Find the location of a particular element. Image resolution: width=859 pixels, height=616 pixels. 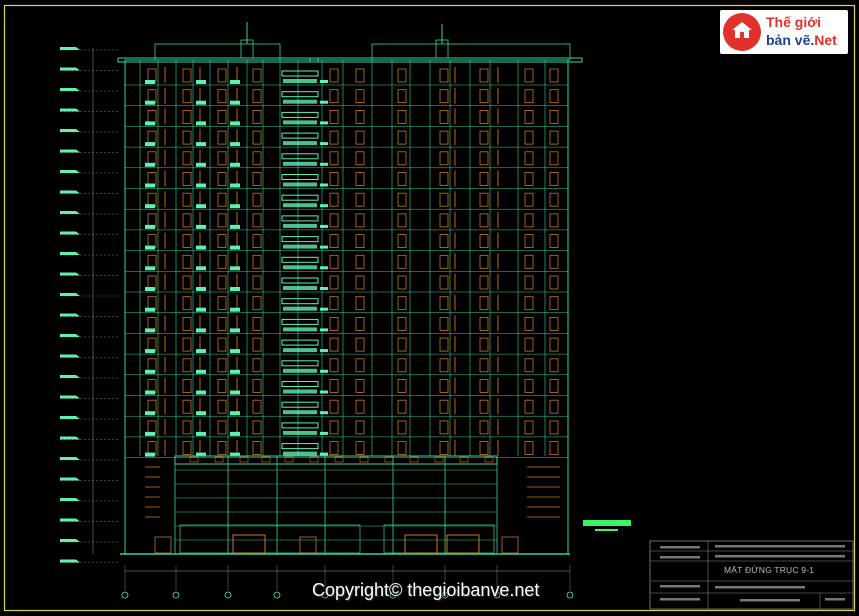

entrance-door is located at coordinates (421, 544).